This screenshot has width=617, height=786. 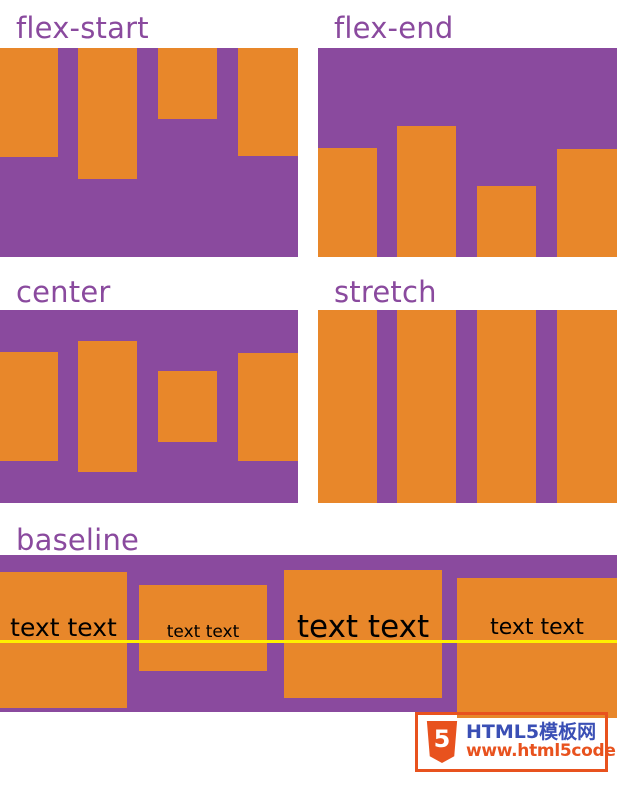 I want to click on watermark-url: www.html5code.net, so click(x=541, y=751).